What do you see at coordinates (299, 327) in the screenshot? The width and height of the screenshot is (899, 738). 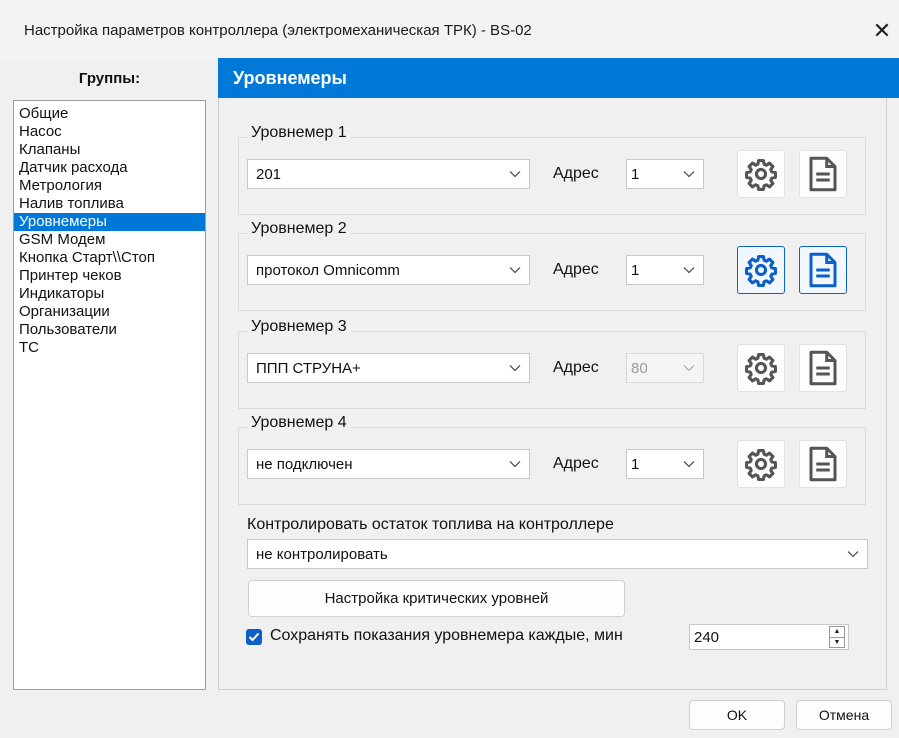 I see `gauge-label: Уровнемер 3` at bounding box center [299, 327].